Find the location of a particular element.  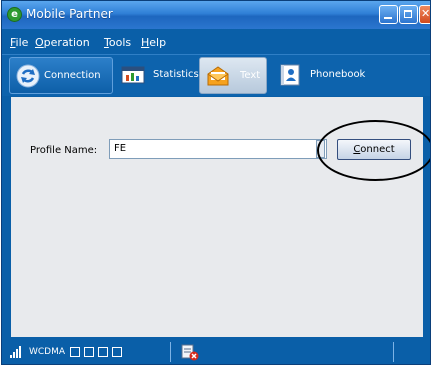

window-title: Mobile Partner is located at coordinates (69, 14).